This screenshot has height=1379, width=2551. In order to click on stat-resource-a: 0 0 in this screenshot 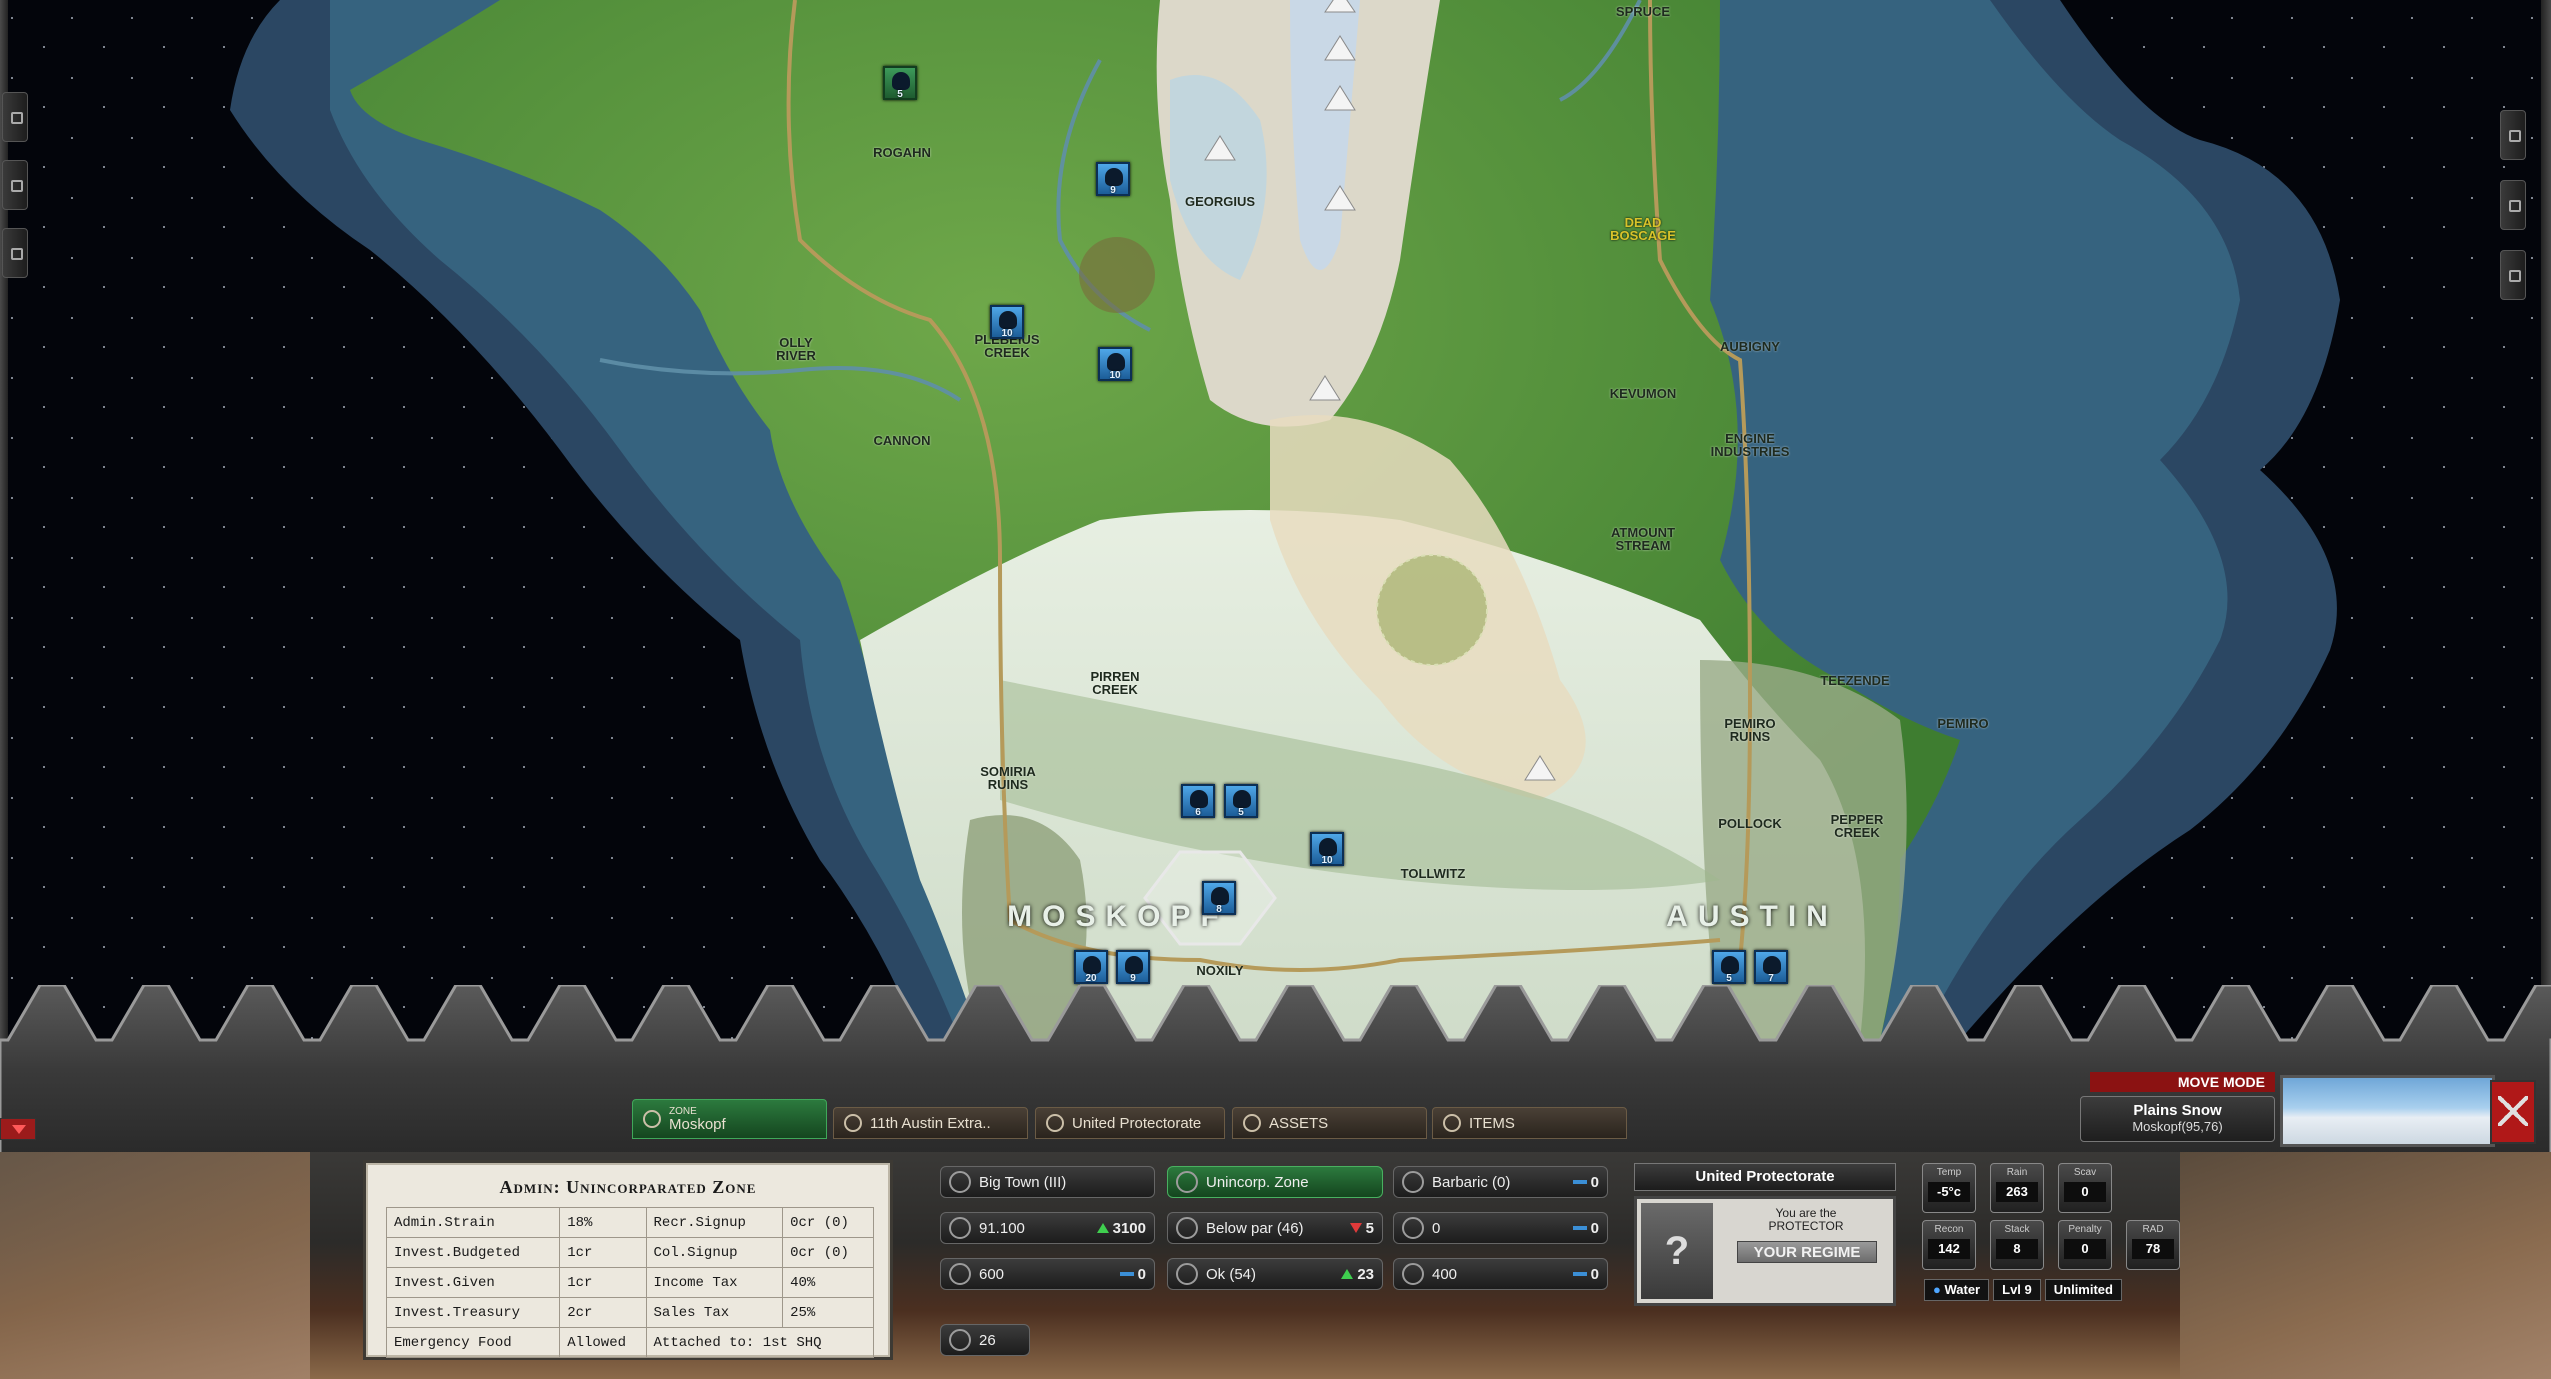, I will do `click(1500, 1228)`.